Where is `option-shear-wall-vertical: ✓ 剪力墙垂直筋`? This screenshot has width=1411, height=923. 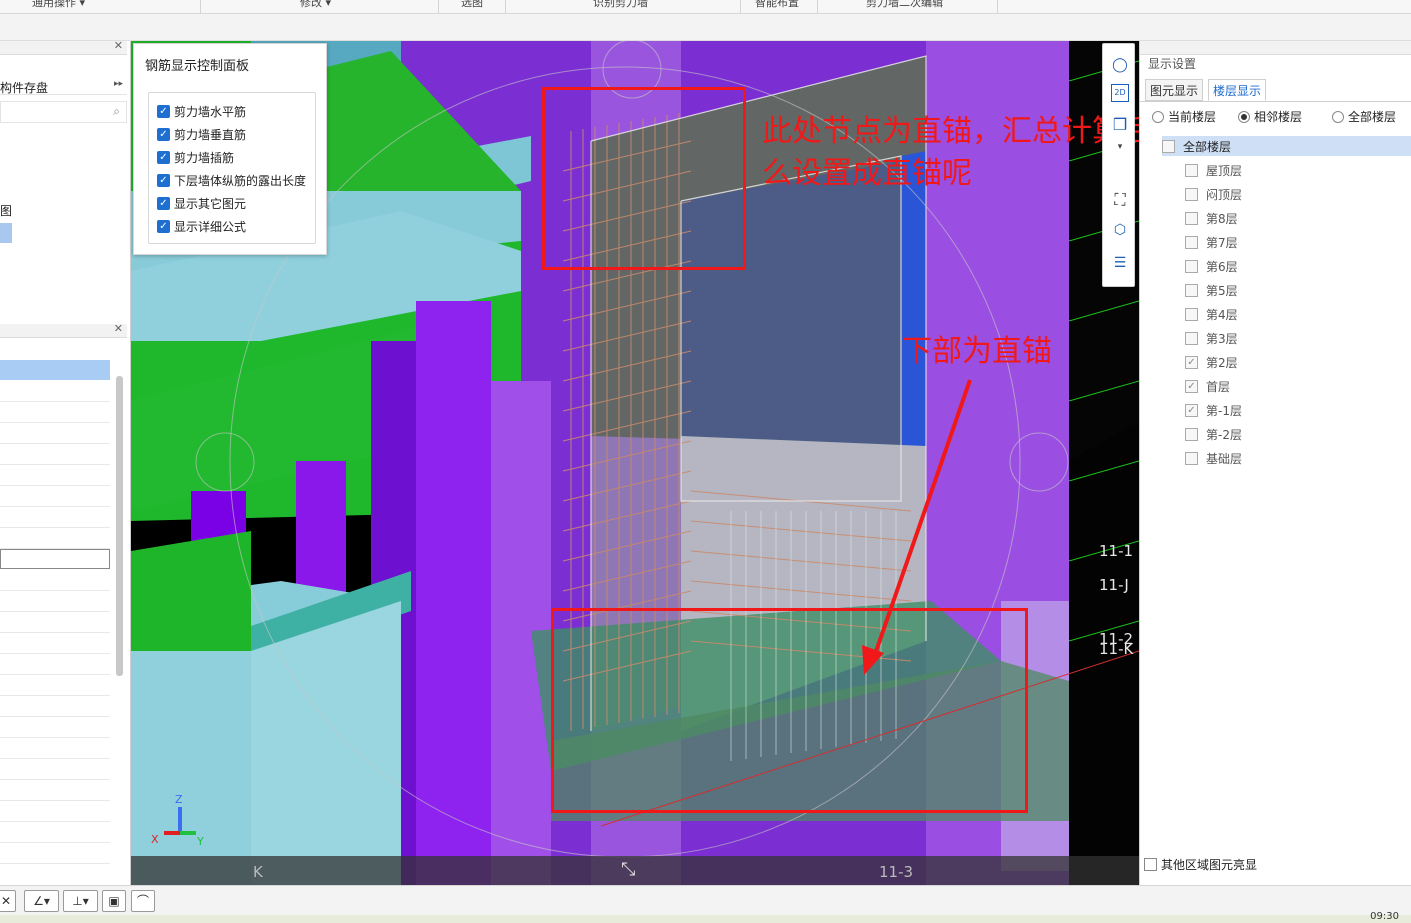
option-shear-wall-vertical: ✓ 剪力墙垂直筋 is located at coordinates (201, 134).